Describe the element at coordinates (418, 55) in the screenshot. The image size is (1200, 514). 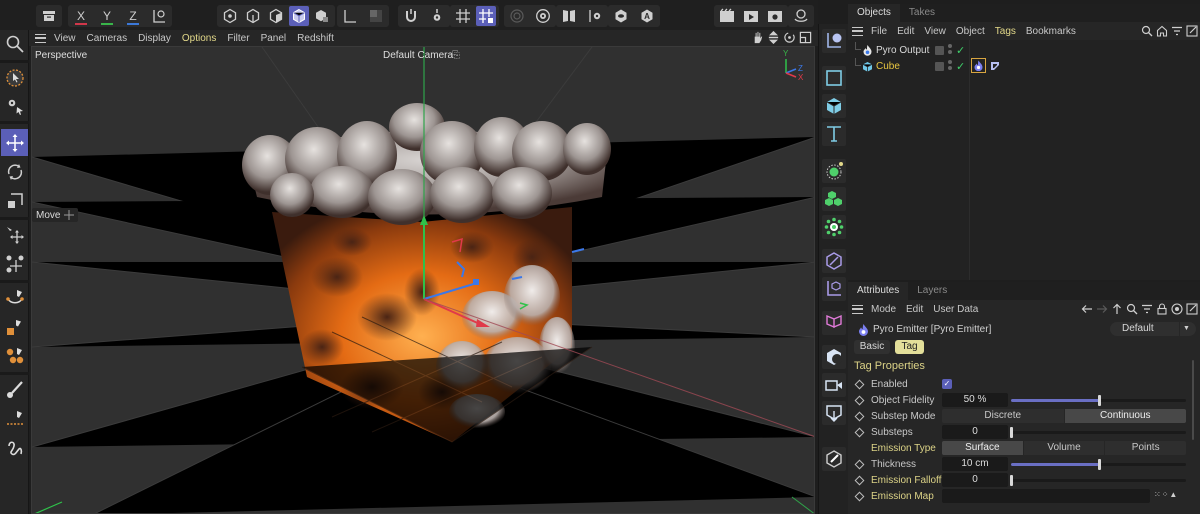
I see `camera-name-label: Default Camera` at that location.